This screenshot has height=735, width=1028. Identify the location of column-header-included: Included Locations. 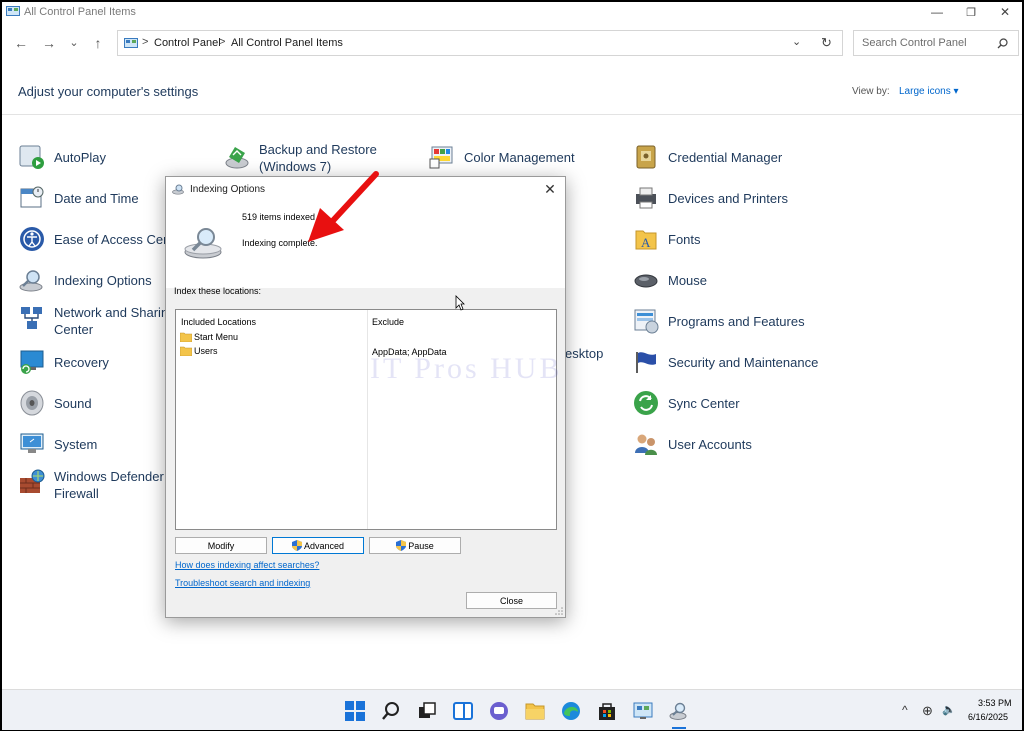
(218, 322).